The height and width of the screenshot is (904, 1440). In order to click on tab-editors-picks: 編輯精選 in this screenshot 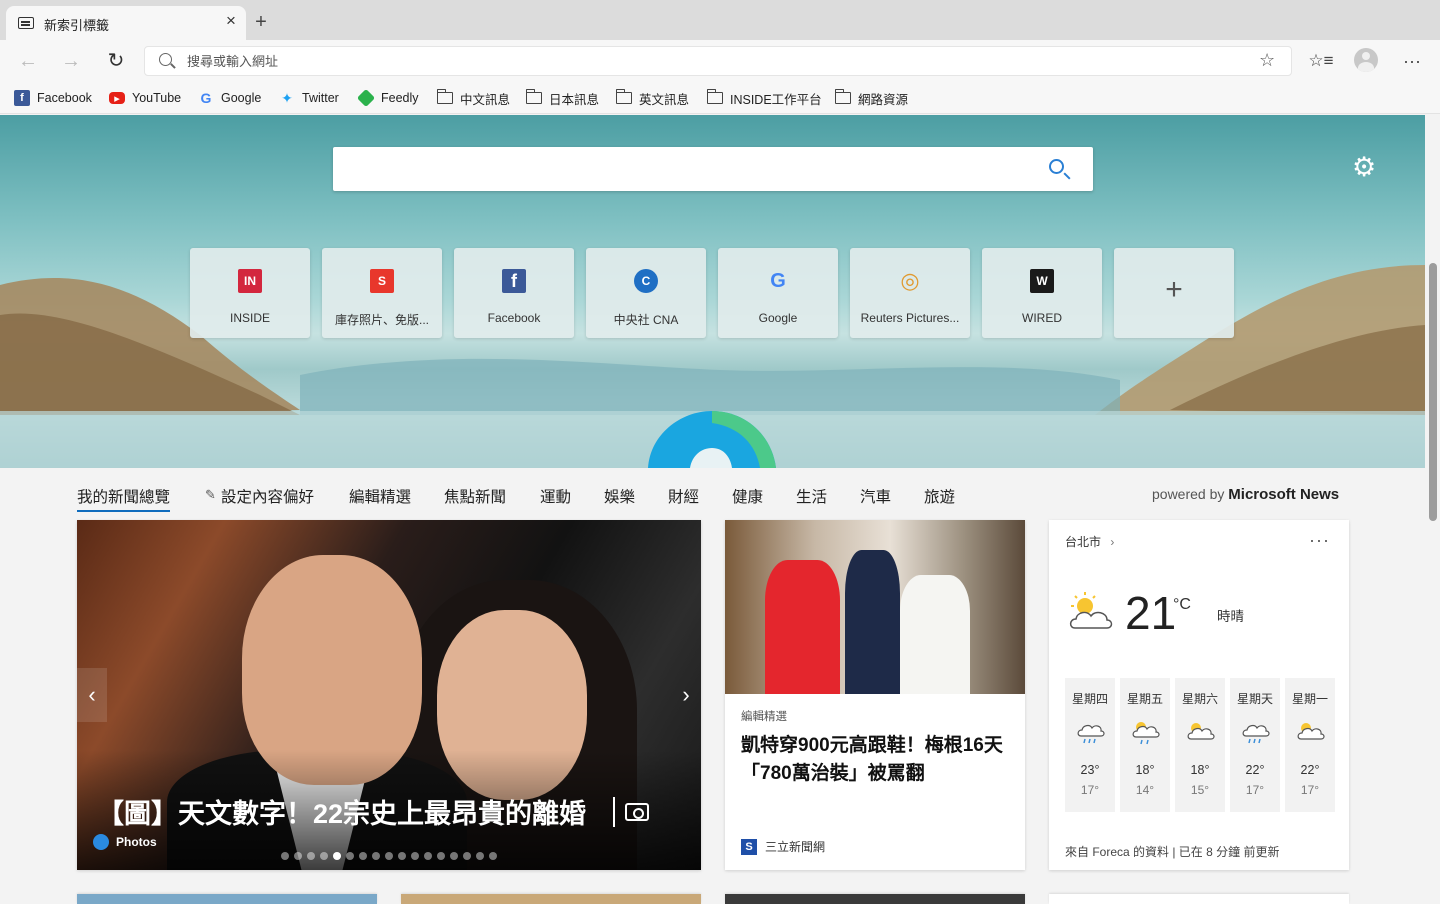, I will do `click(380, 496)`.